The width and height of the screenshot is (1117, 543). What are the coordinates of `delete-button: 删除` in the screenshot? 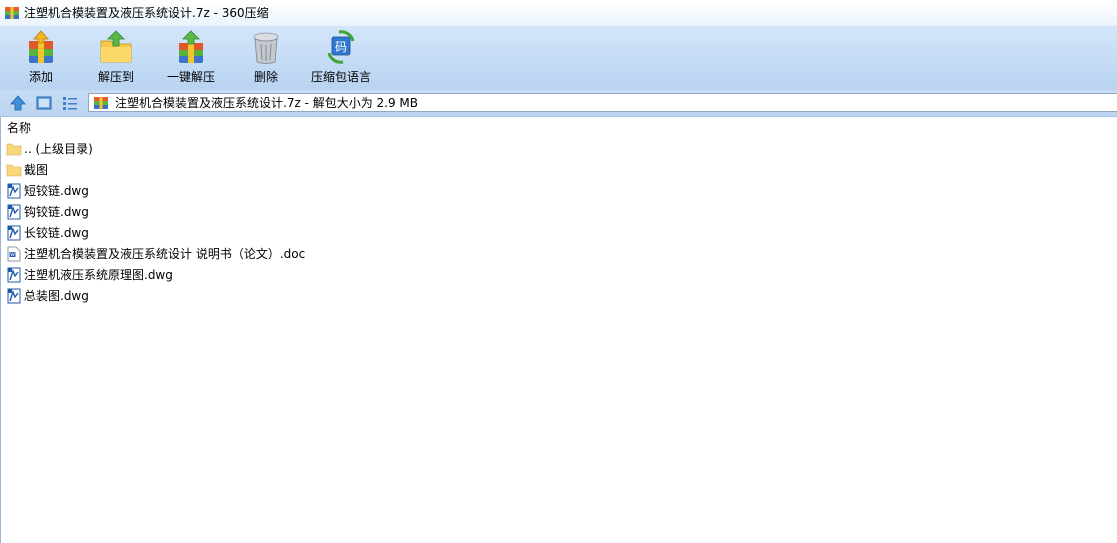 It's located at (266, 58).